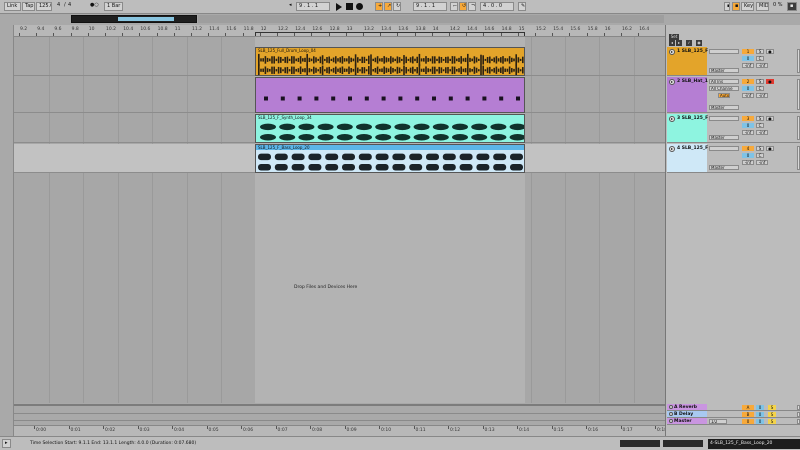  What do you see at coordinates (748, 148) in the screenshot?
I see `track-number: 4` at bounding box center [748, 148].